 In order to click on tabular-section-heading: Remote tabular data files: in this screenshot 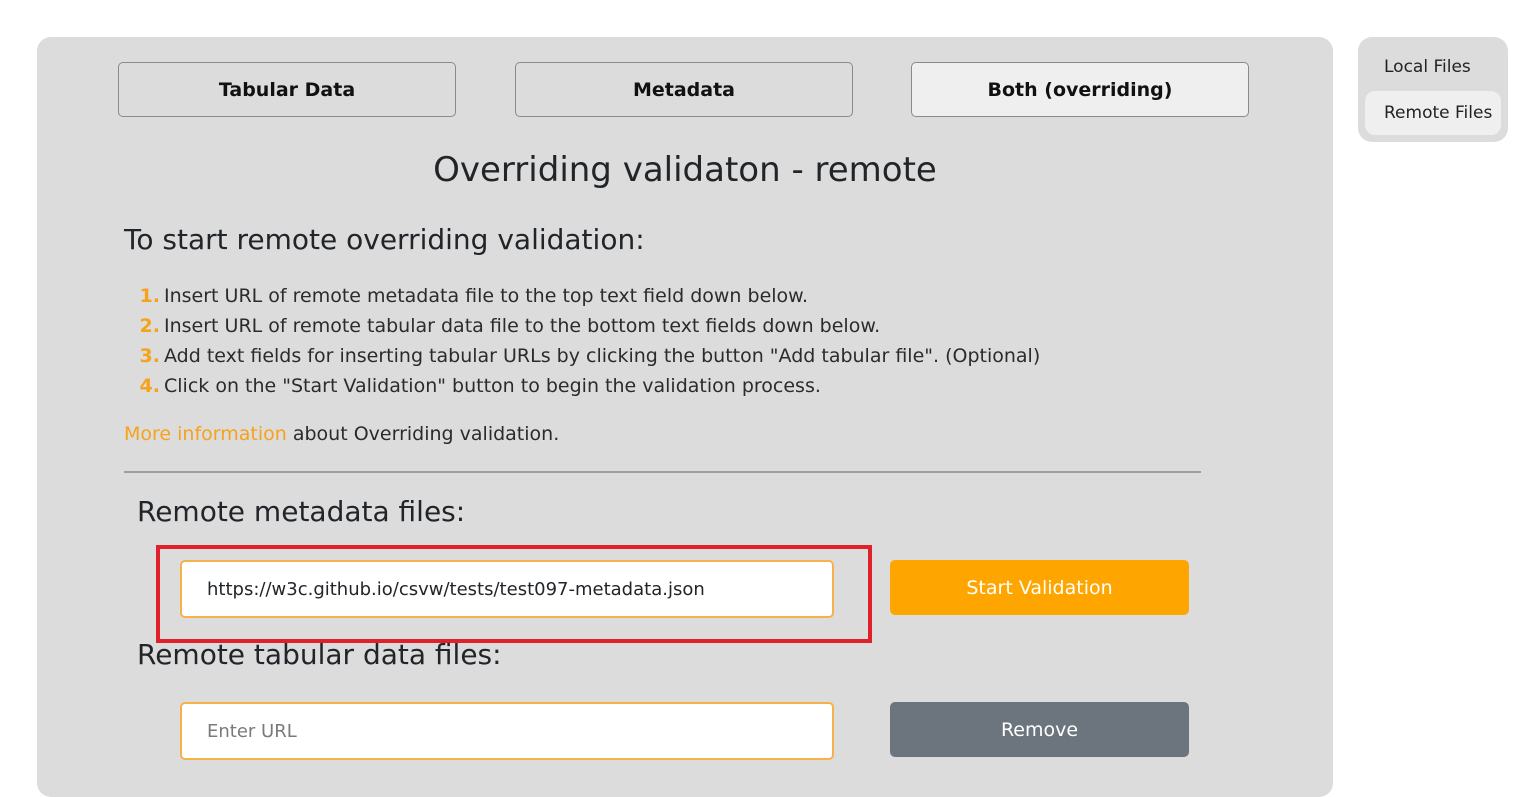, I will do `click(319, 654)`.